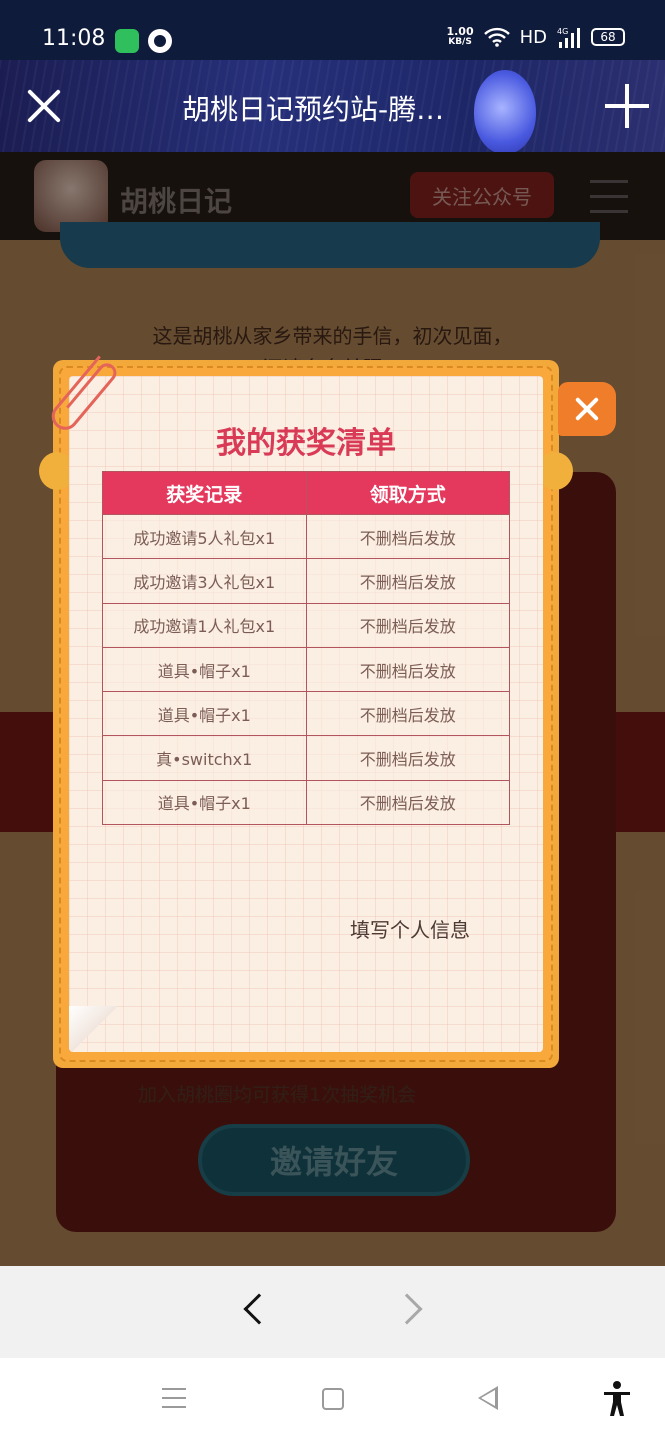 The image size is (665, 1440). What do you see at coordinates (204, 625) in the screenshot?
I see `record-cell: 成功邀请1人礼包x1` at bounding box center [204, 625].